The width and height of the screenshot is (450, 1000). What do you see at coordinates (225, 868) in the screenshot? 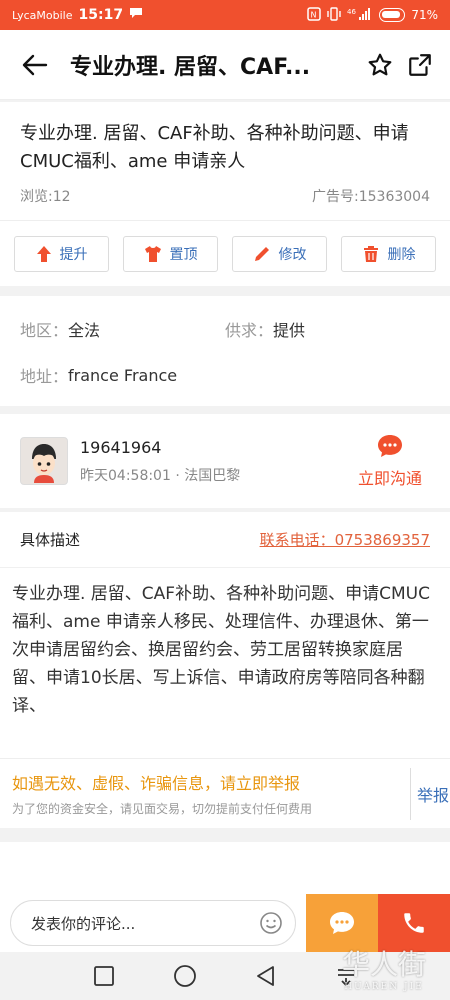
I see `spacer-card` at bounding box center [225, 868].